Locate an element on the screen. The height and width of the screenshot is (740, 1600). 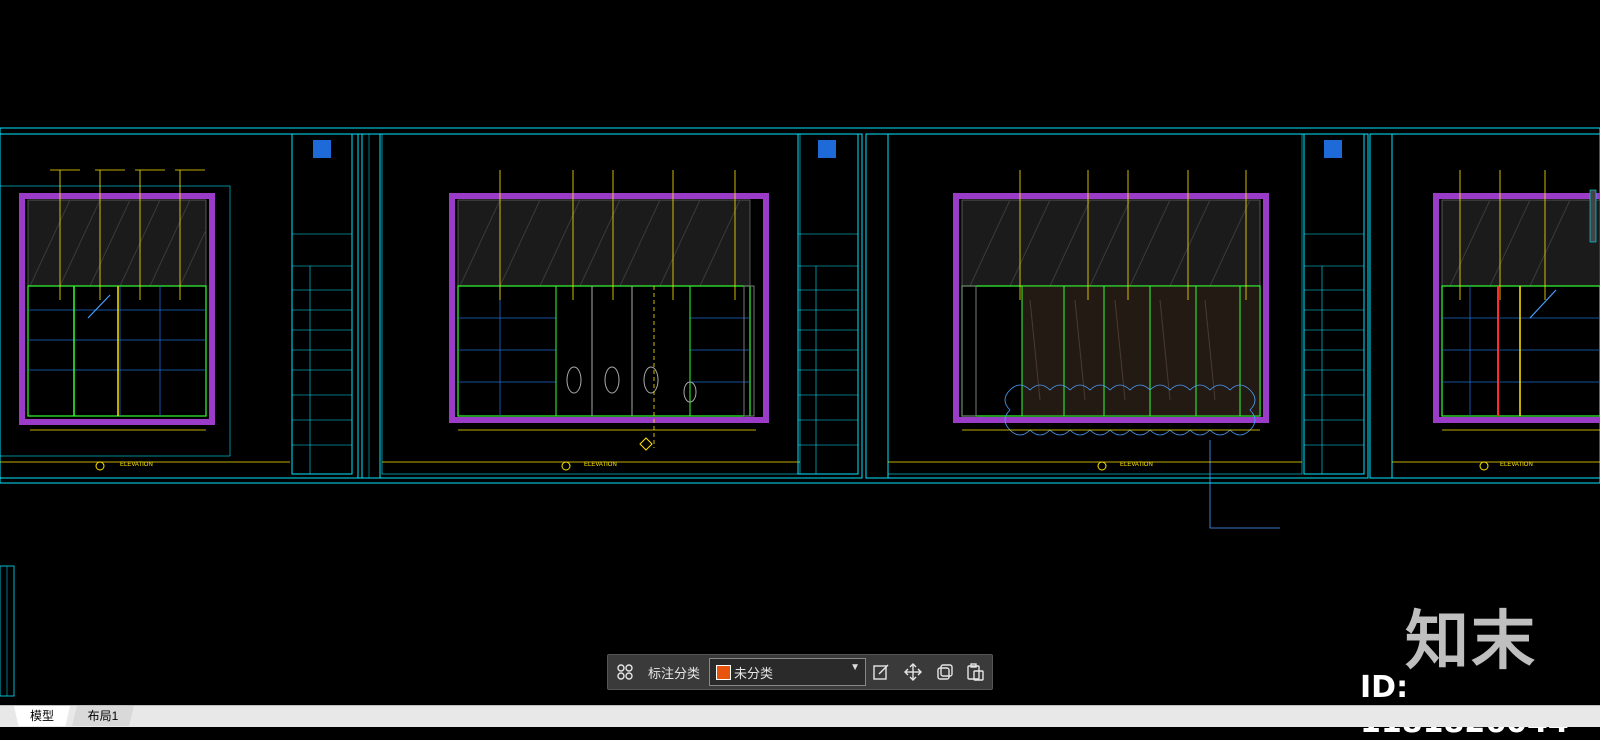
move-icon is located at coordinates (913, 672).